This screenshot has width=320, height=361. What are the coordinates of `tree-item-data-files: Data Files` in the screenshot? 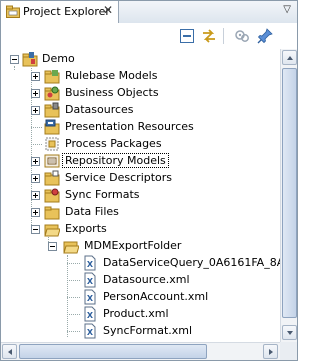 It's located at (136, 212).